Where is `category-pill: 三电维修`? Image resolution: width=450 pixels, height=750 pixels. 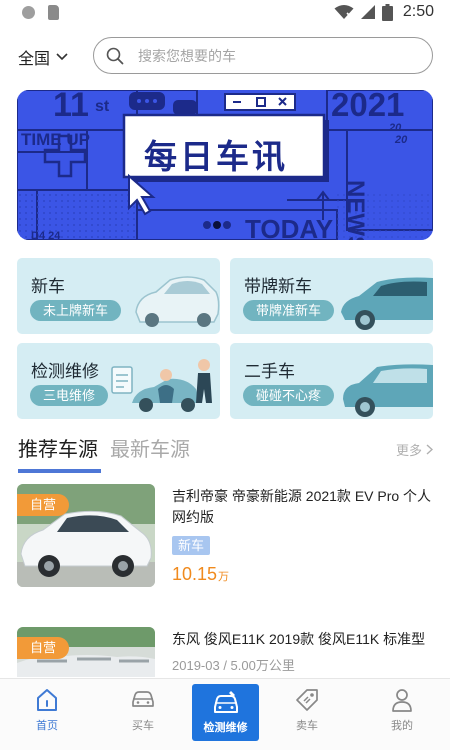
category-pill: 三电维修 is located at coordinates (69, 395).